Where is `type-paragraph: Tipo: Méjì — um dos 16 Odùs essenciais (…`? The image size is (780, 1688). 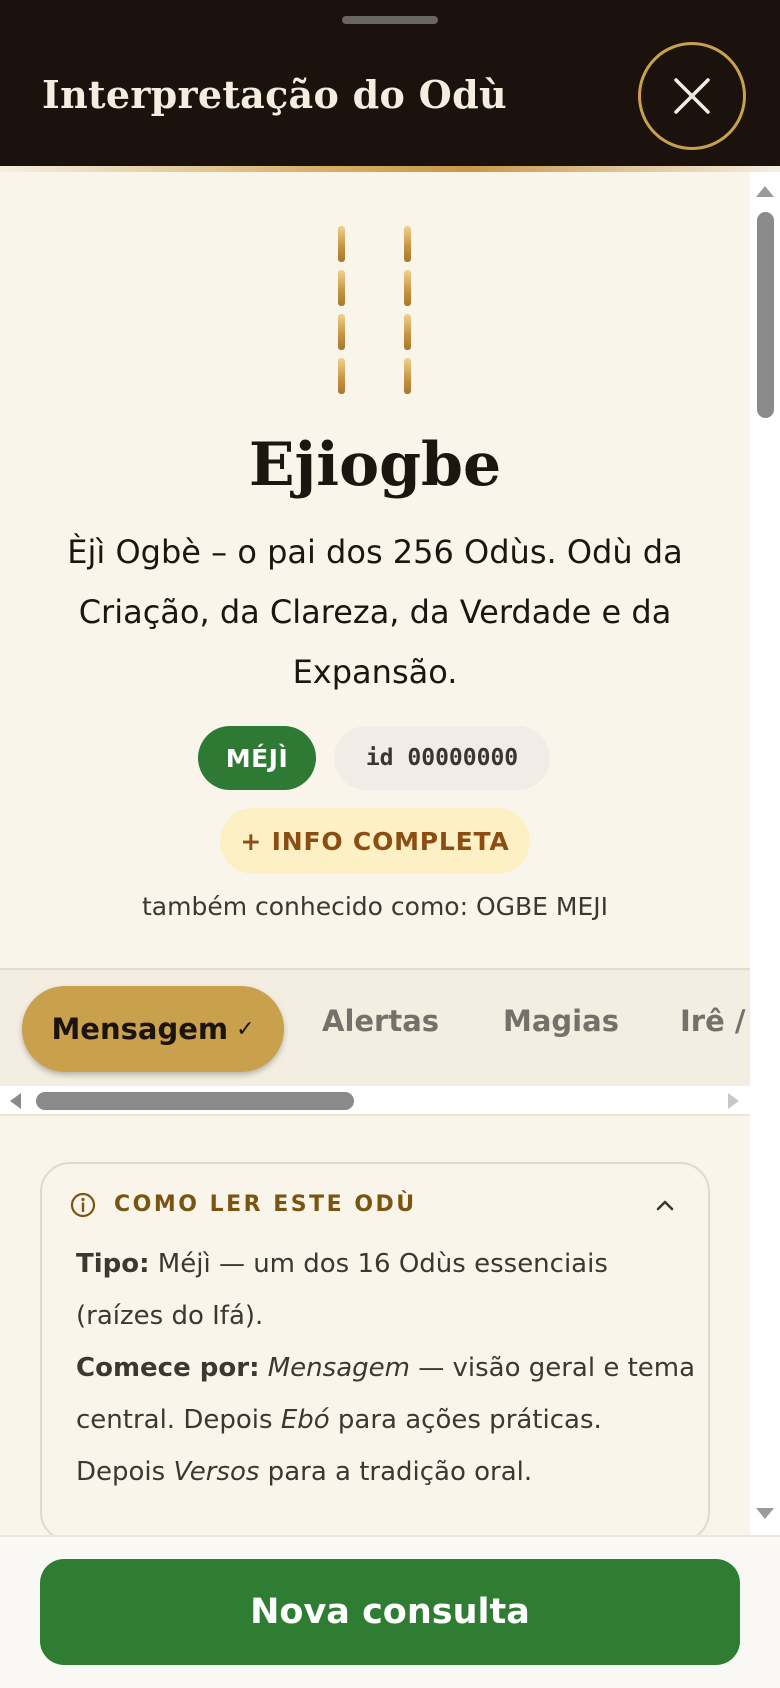
type-paragraph: Tipo: Méjì — um dos 16 Odùs essenciais (… is located at coordinates (342, 1290).